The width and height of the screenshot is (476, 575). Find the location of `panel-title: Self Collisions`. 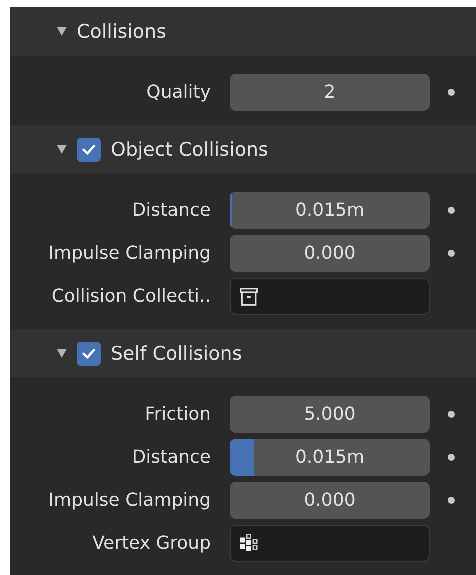

panel-title: Self Collisions is located at coordinates (176, 353).